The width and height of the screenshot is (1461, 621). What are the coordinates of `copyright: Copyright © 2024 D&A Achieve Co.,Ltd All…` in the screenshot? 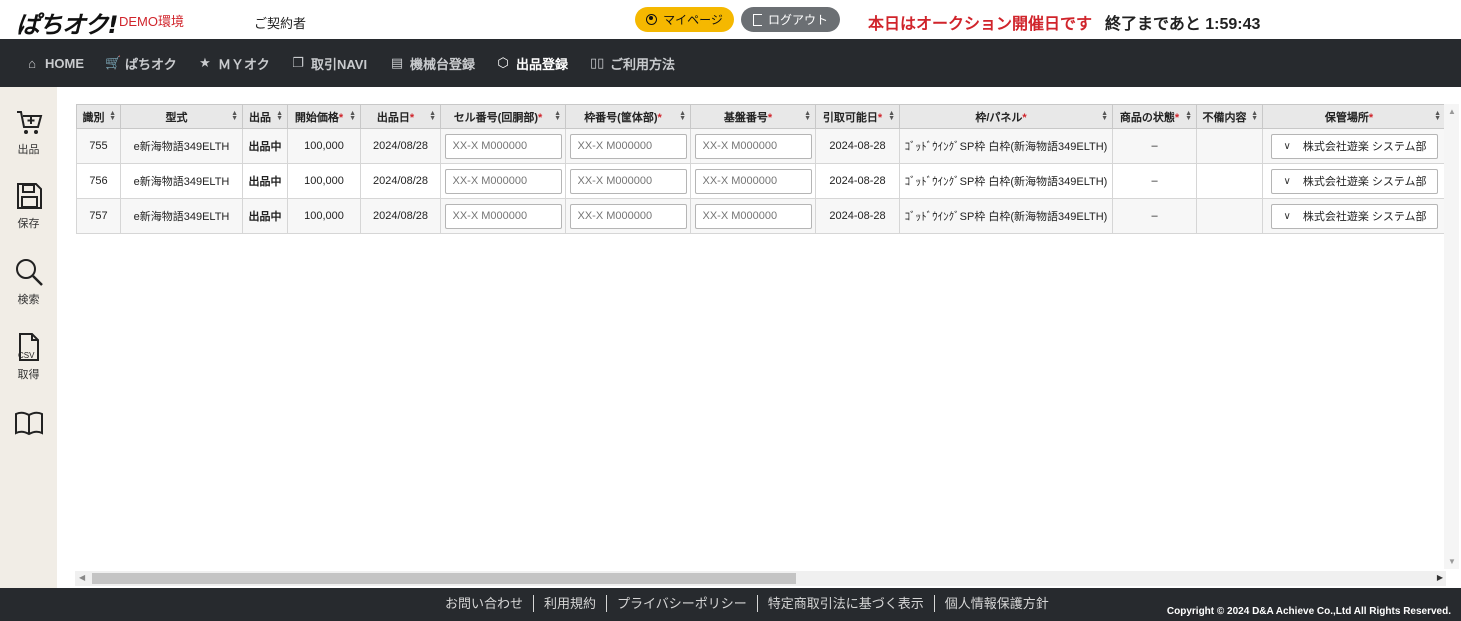 It's located at (1308, 611).